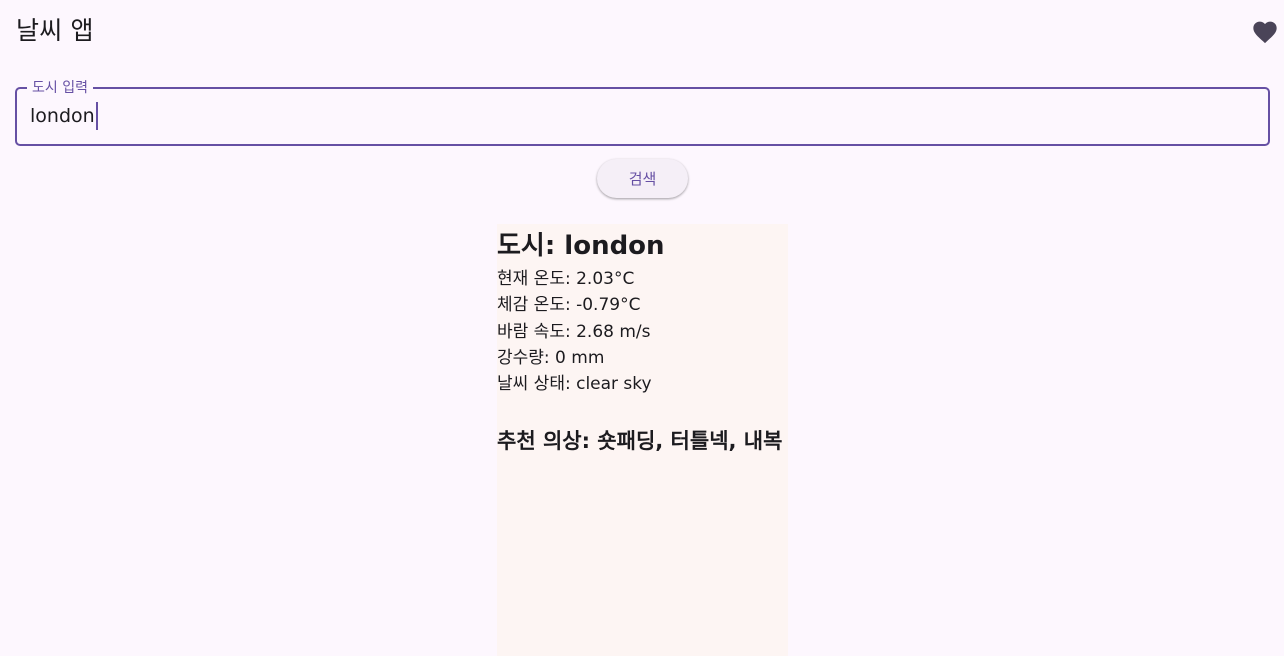 This screenshot has width=1284, height=656. What do you see at coordinates (566, 279) in the screenshot?
I see `current-temperature: 현재 온도: 2.03°C` at bounding box center [566, 279].